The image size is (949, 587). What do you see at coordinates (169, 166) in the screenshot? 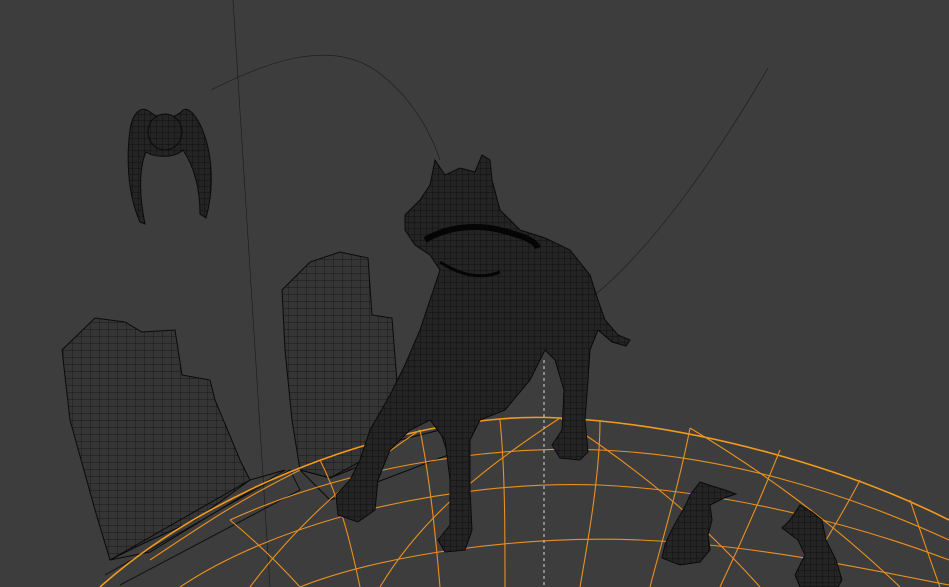
I see `wire-owl` at bounding box center [169, 166].